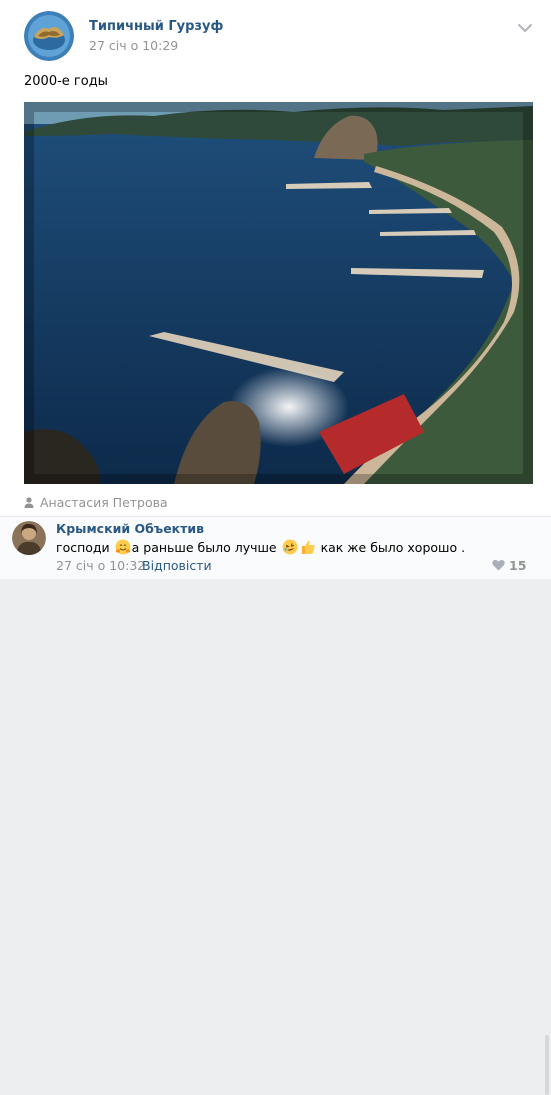  Describe the element at coordinates (290, 547) in the screenshot. I see `rolling-laughing-icon` at that location.